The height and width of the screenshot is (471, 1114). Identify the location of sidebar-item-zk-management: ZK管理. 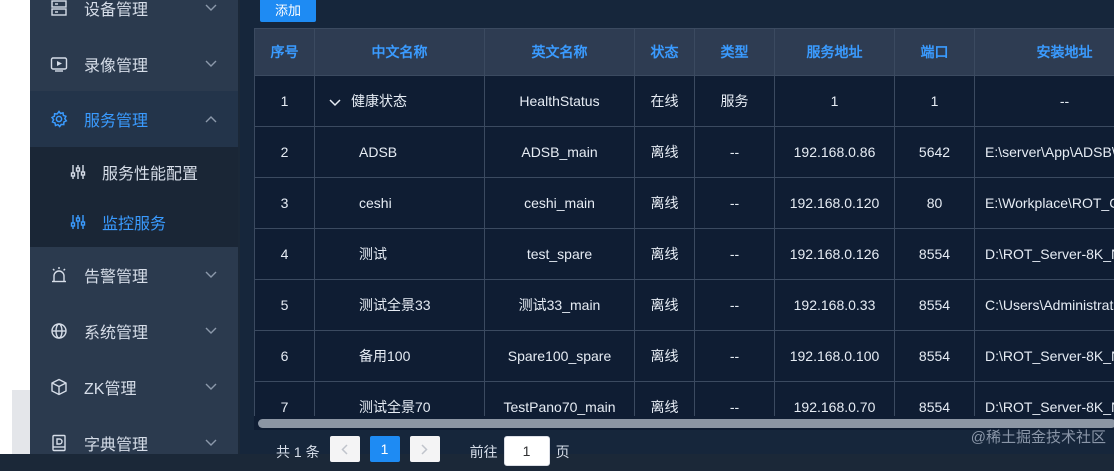
(134, 387).